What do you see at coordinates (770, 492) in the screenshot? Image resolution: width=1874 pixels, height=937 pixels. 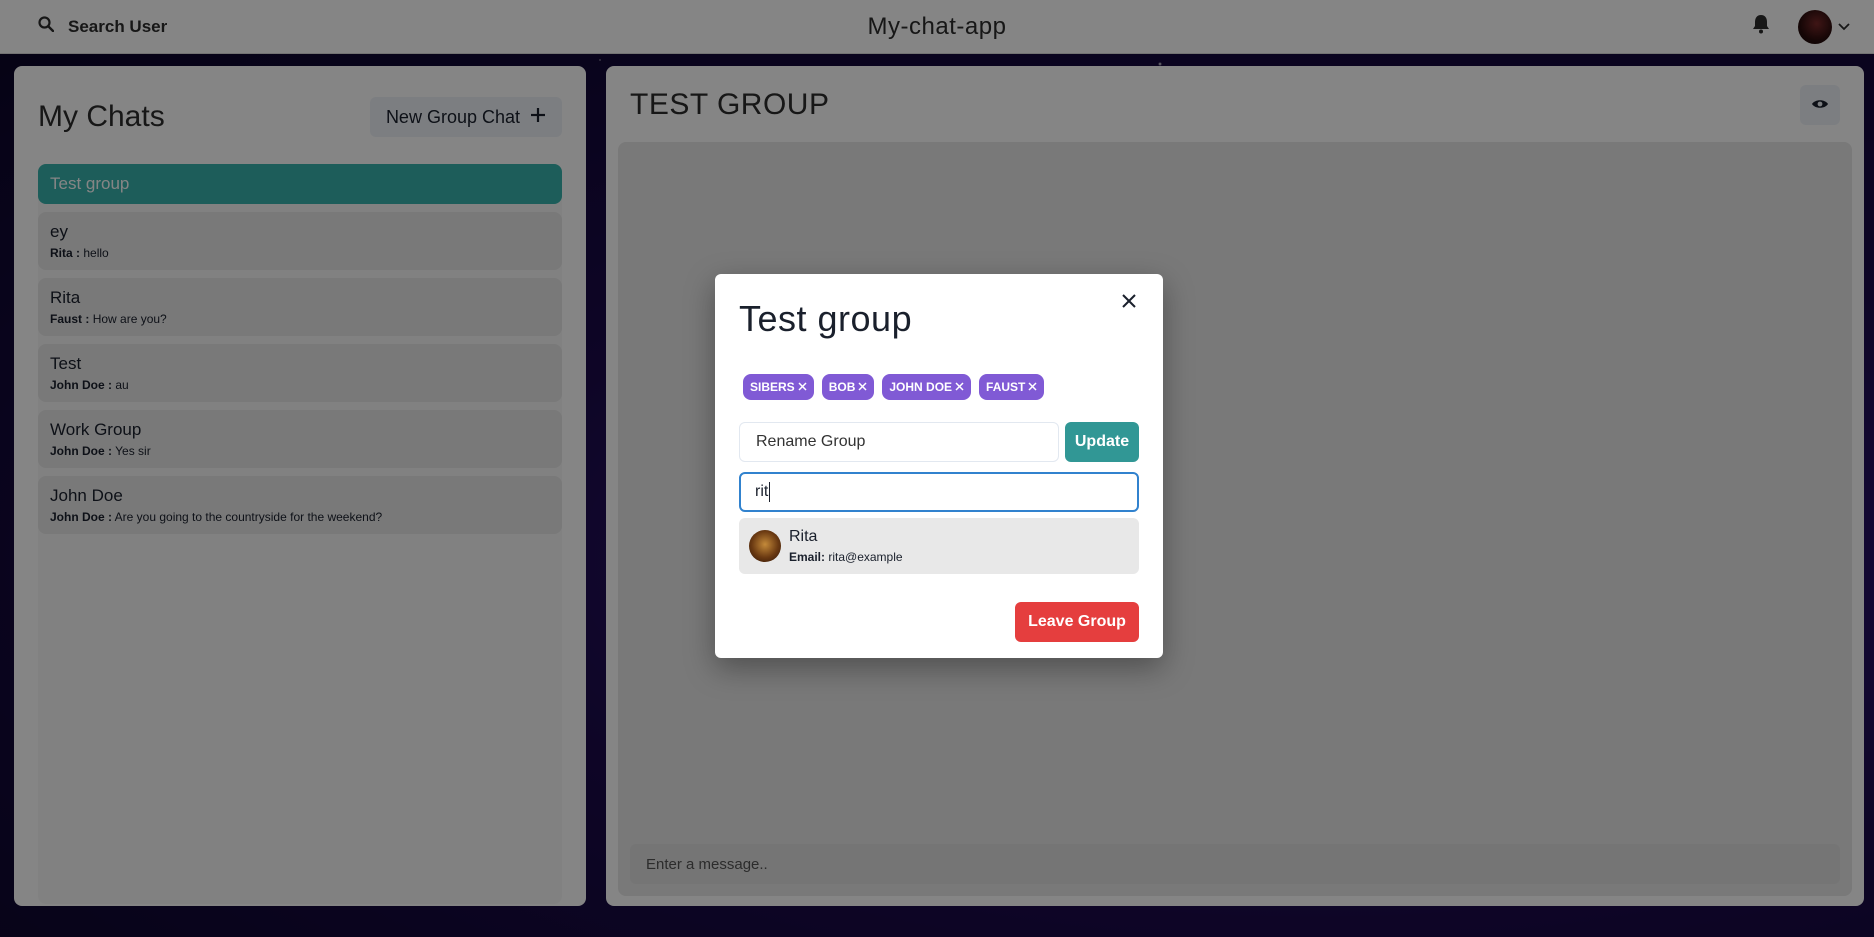 I see `text-caret` at bounding box center [770, 492].